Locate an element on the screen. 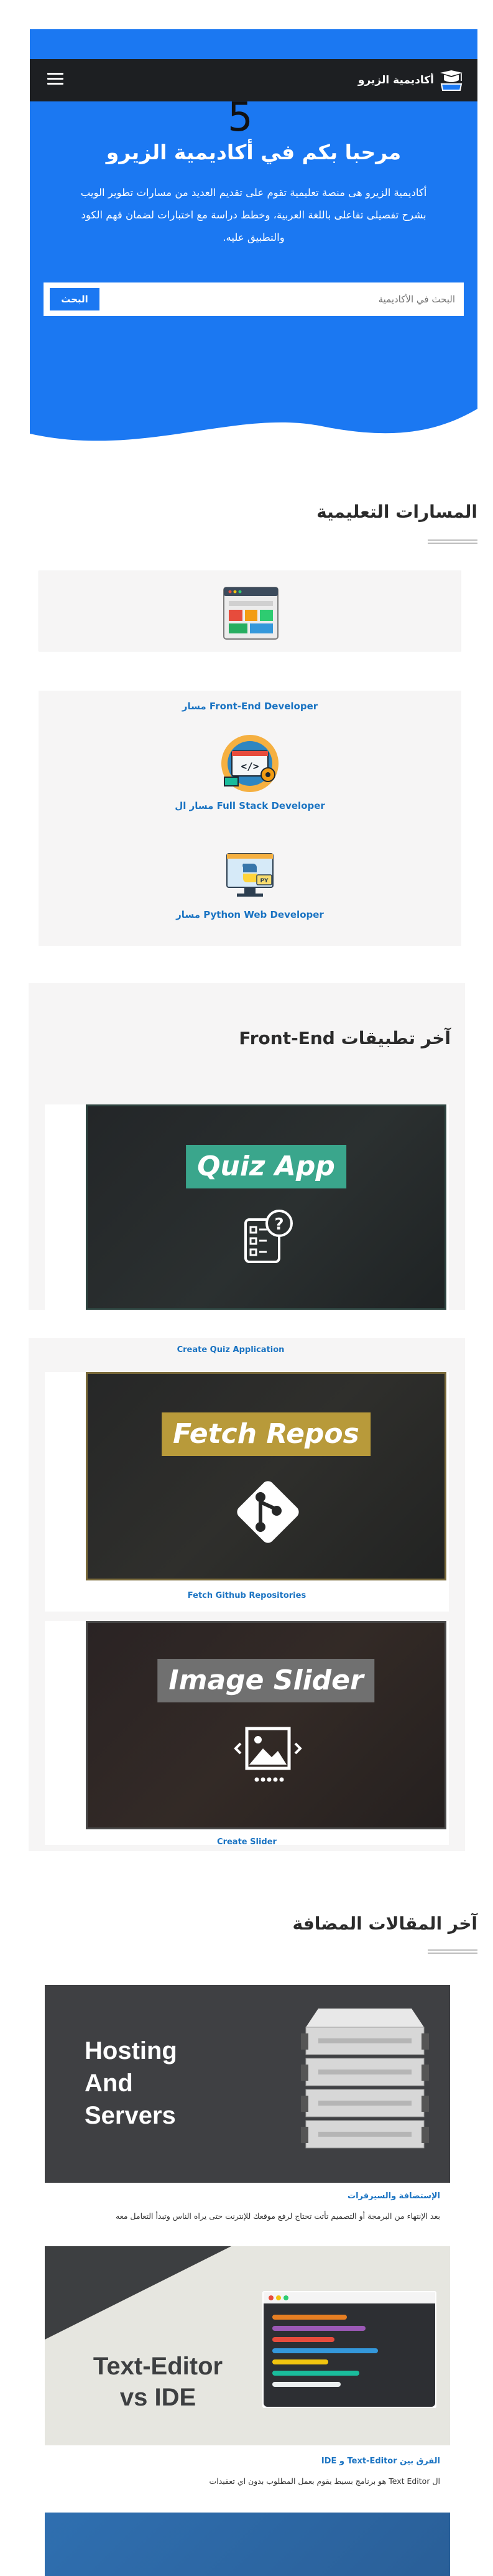 Image resolution: width=493 pixels, height=2576 pixels. article-image-text: Hosting And Servers is located at coordinates (131, 2083).